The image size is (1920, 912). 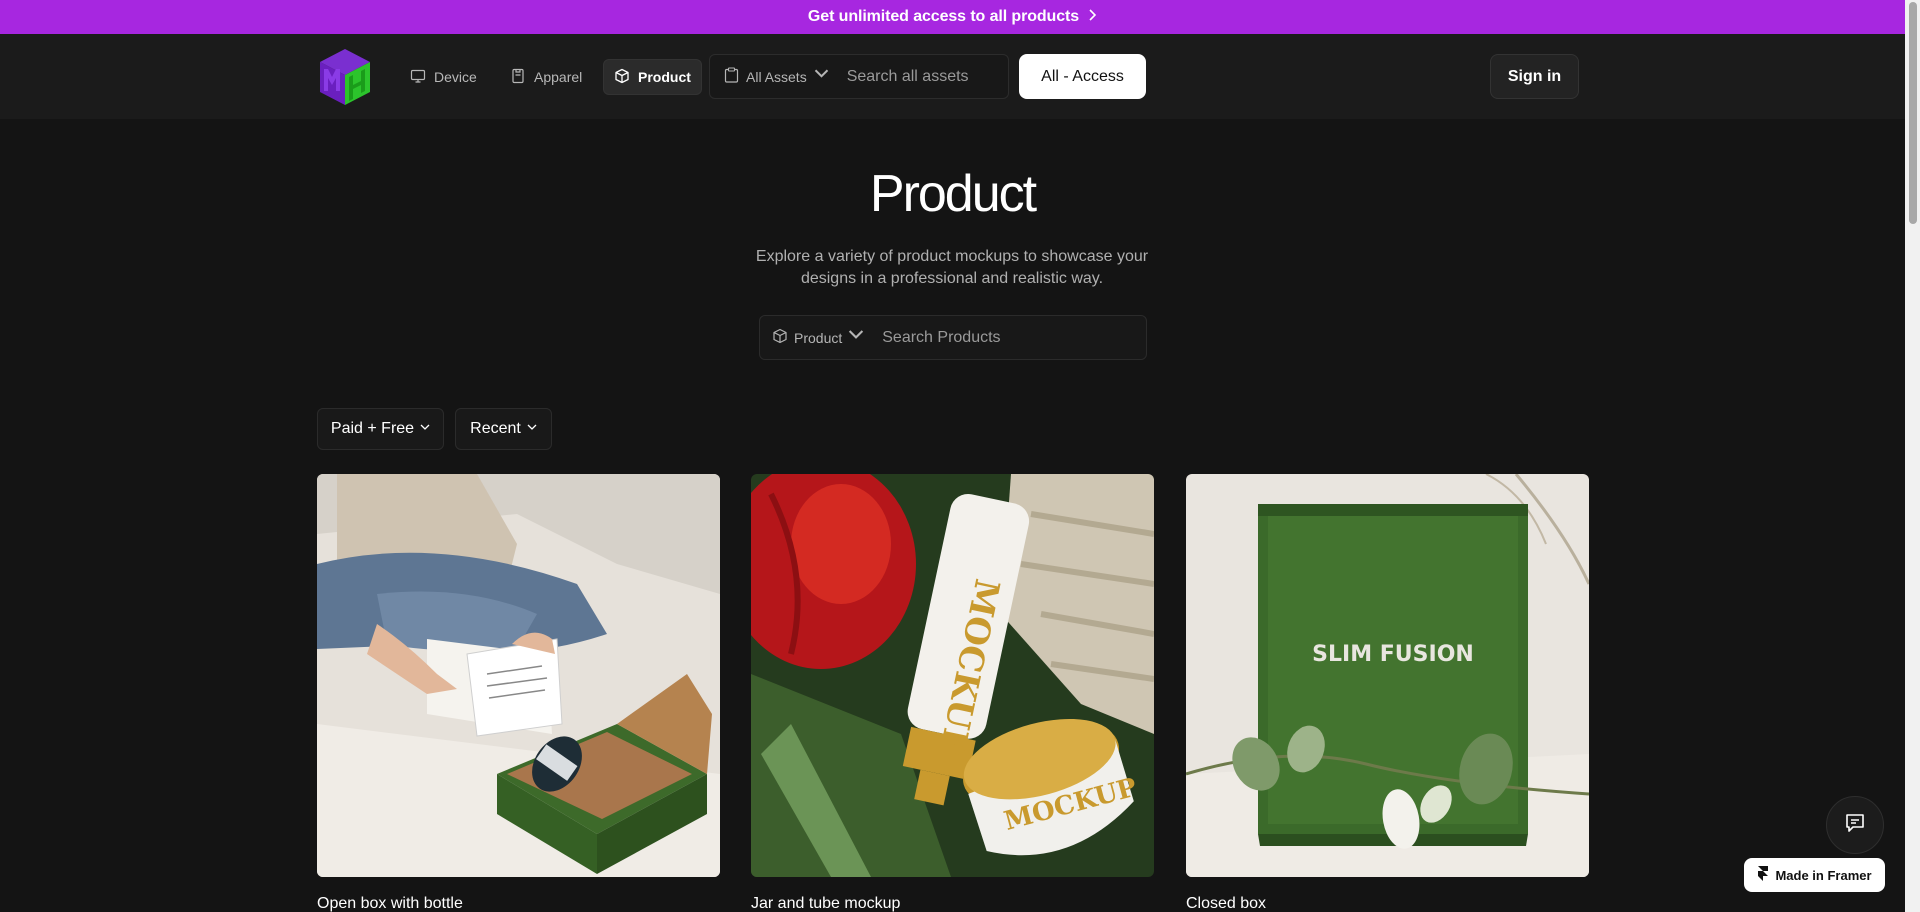 What do you see at coordinates (908, 77) in the screenshot?
I see `assets-search-input: Search all assets` at bounding box center [908, 77].